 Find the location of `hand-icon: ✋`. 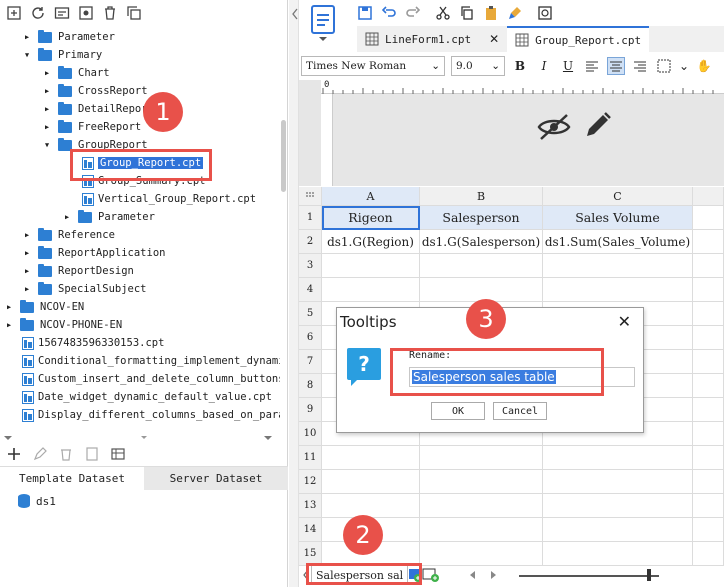

hand-icon: ✋ is located at coordinates (704, 66).